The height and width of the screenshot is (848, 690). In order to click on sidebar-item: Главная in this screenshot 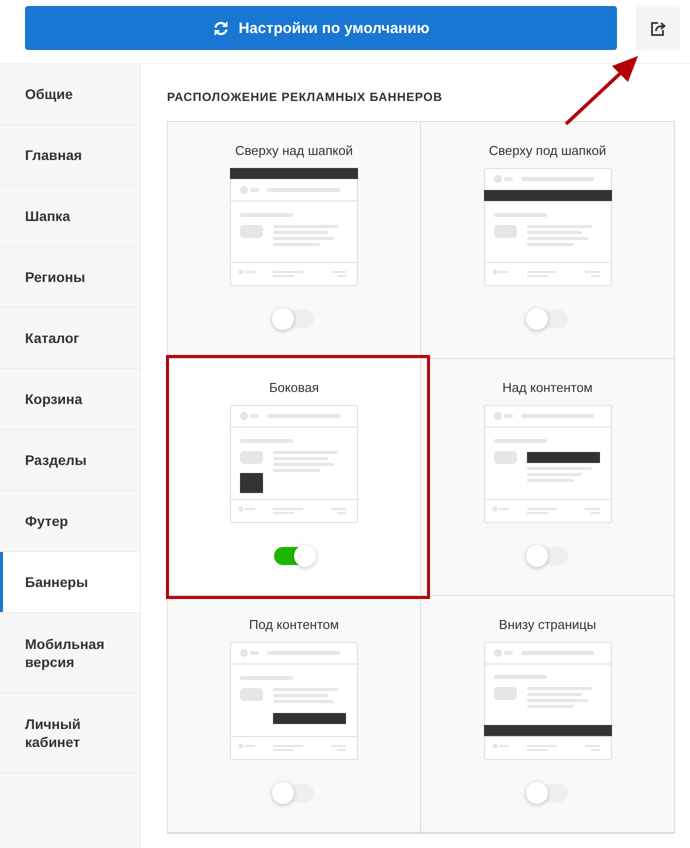, I will do `click(70, 155)`.